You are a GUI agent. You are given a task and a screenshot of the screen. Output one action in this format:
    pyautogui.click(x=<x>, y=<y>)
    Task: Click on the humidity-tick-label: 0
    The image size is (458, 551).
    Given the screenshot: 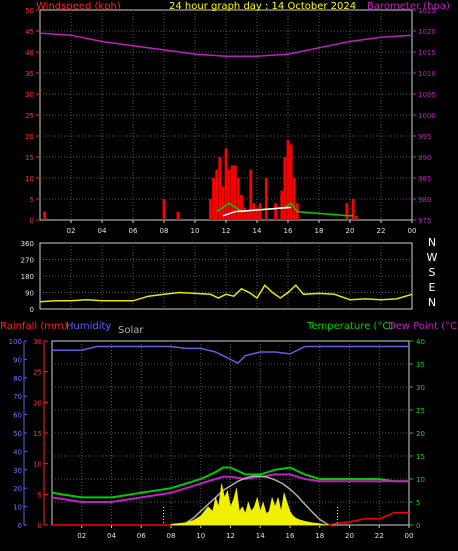 What is the action you would take?
    pyautogui.click(x=20, y=526)
    